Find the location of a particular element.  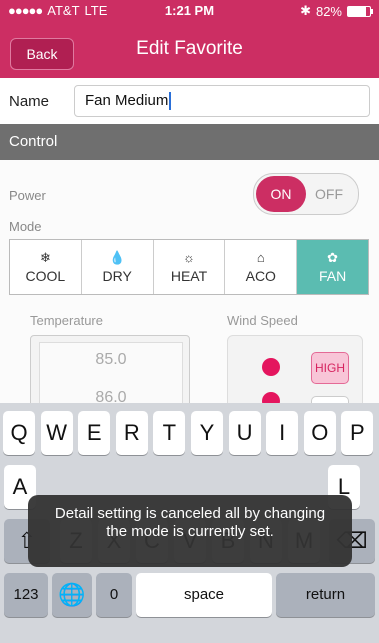

wind-speed-label: Wind Speed is located at coordinates (262, 320).